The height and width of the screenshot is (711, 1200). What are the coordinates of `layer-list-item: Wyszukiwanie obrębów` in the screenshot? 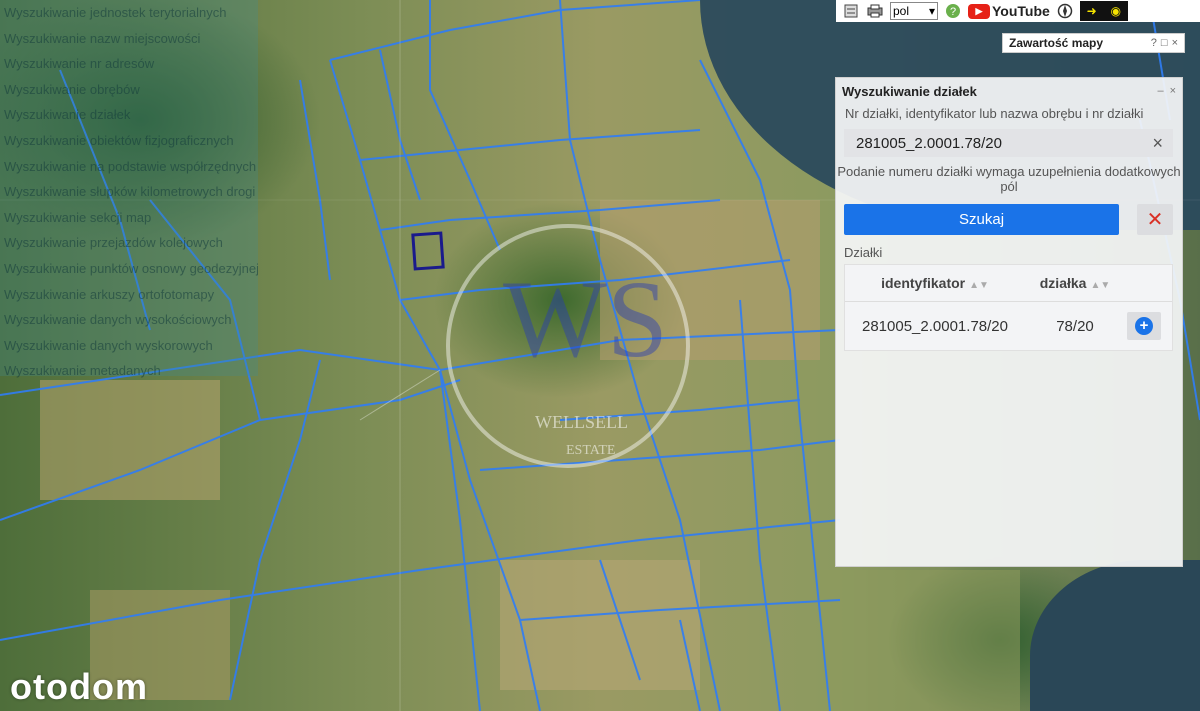 It's located at (72, 89).